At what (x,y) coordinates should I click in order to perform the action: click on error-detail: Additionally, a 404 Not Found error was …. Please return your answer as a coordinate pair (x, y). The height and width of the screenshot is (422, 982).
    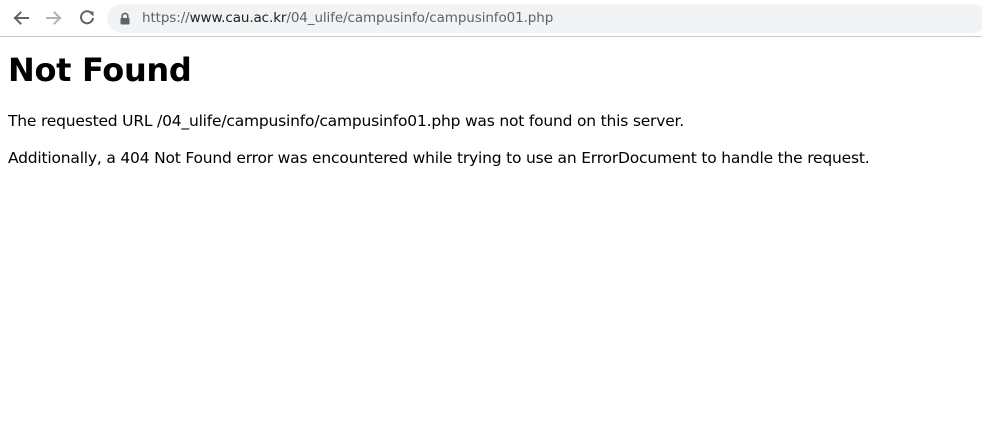
    Looking at the image, I should click on (439, 158).